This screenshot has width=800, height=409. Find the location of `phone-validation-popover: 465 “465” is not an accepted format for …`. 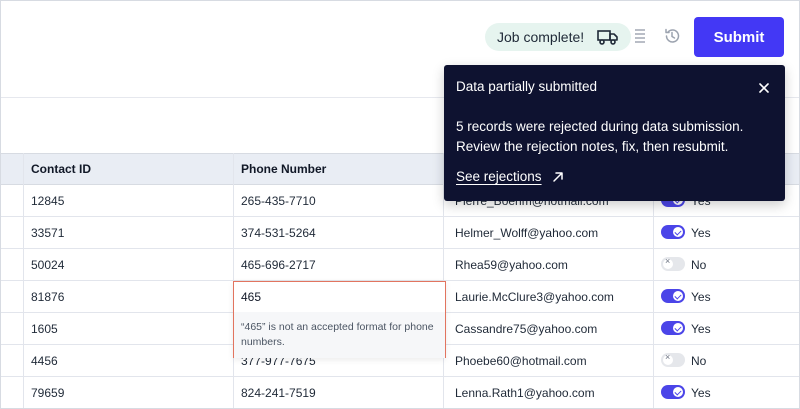

phone-validation-popover: 465 “465” is not an accepted format for … is located at coordinates (339, 319).